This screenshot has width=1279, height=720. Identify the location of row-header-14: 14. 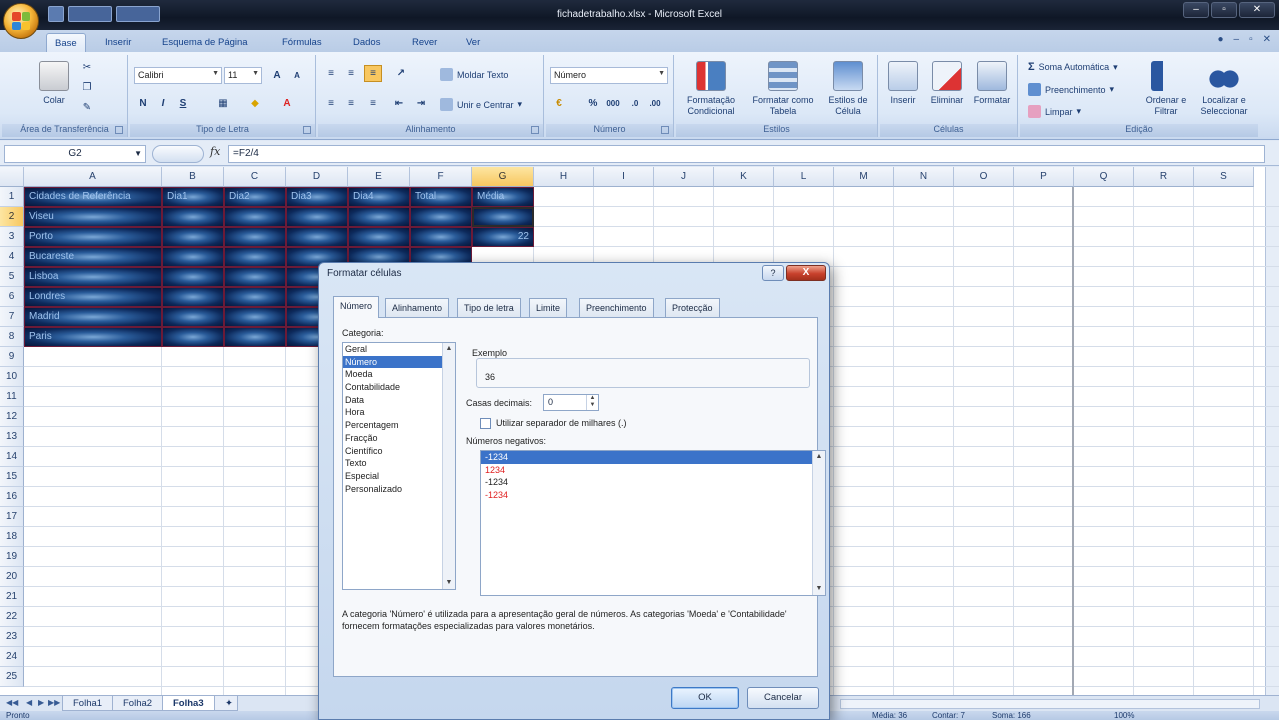
(12, 457).